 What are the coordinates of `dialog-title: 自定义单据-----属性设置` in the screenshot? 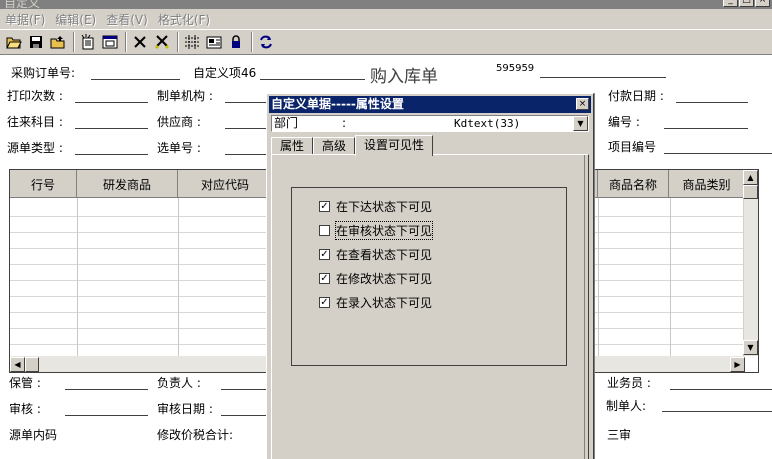 It's located at (337, 104).